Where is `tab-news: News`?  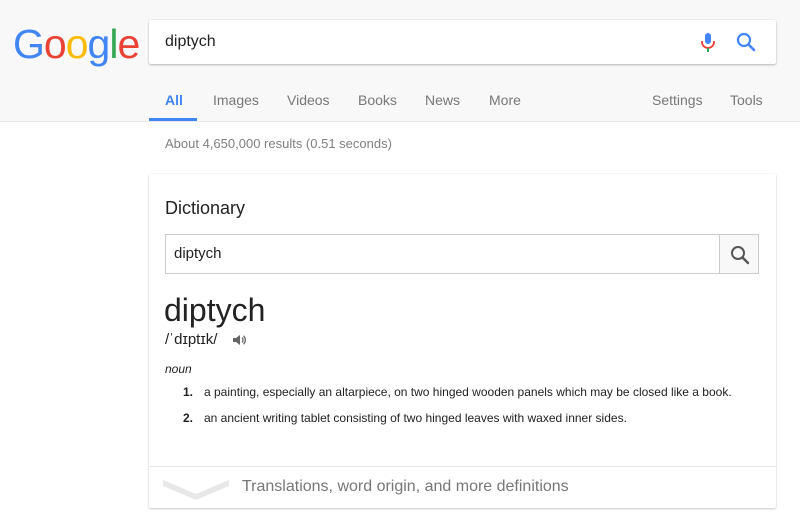
tab-news: News is located at coordinates (442, 100).